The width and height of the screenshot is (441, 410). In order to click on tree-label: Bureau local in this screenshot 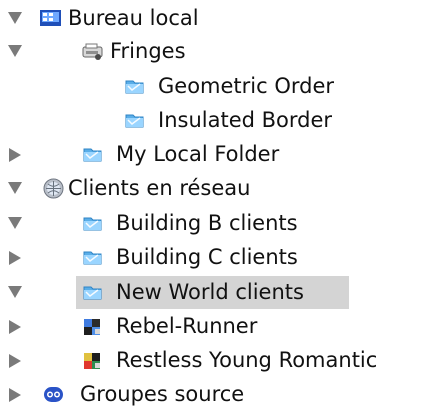, I will do `click(133, 18)`.